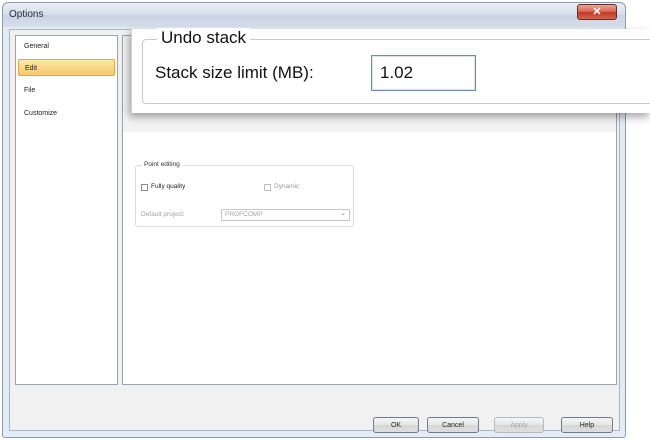 This screenshot has width=650, height=443. I want to click on stack-size-input: 1.02, so click(423, 73).